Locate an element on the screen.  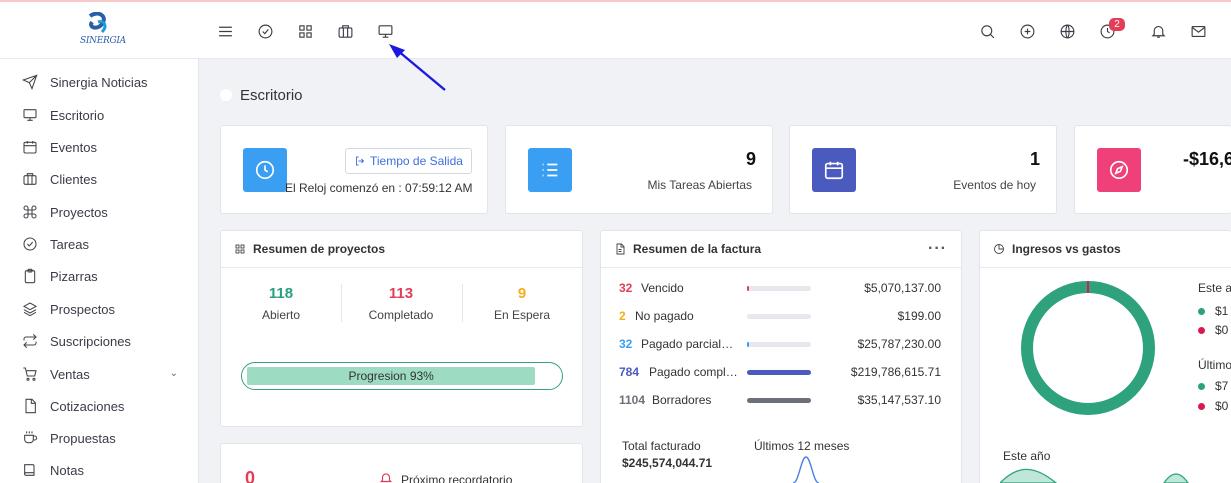
invoice-amount: $219,786,615.71 is located at coordinates (895, 372).